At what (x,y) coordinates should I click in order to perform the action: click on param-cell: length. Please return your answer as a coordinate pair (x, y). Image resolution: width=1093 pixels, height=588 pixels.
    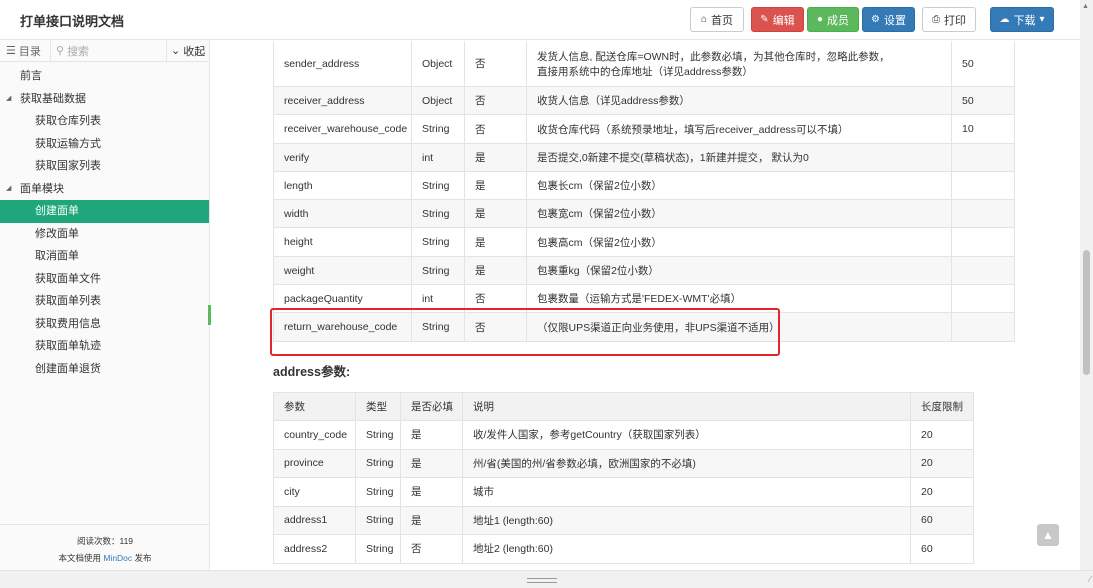
    Looking at the image, I should click on (342, 185).